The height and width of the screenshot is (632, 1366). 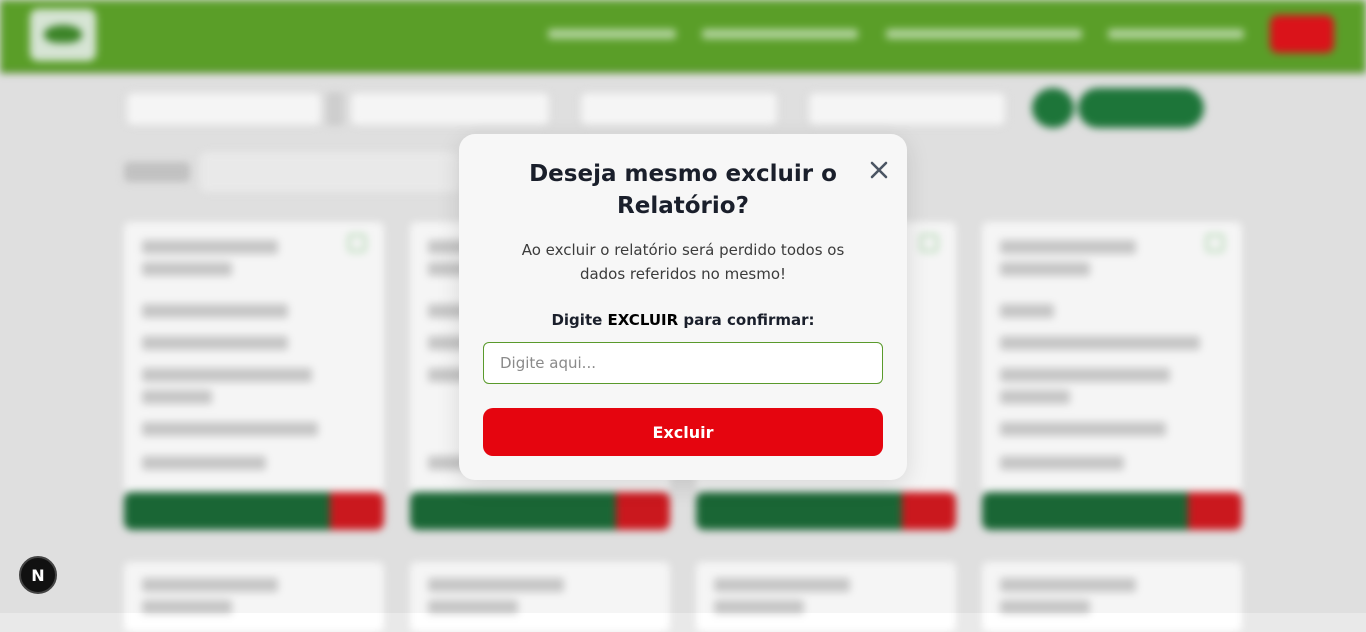 What do you see at coordinates (879, 170) in the screenshot?
I see `close-icon` at bounding box center [879, 170].